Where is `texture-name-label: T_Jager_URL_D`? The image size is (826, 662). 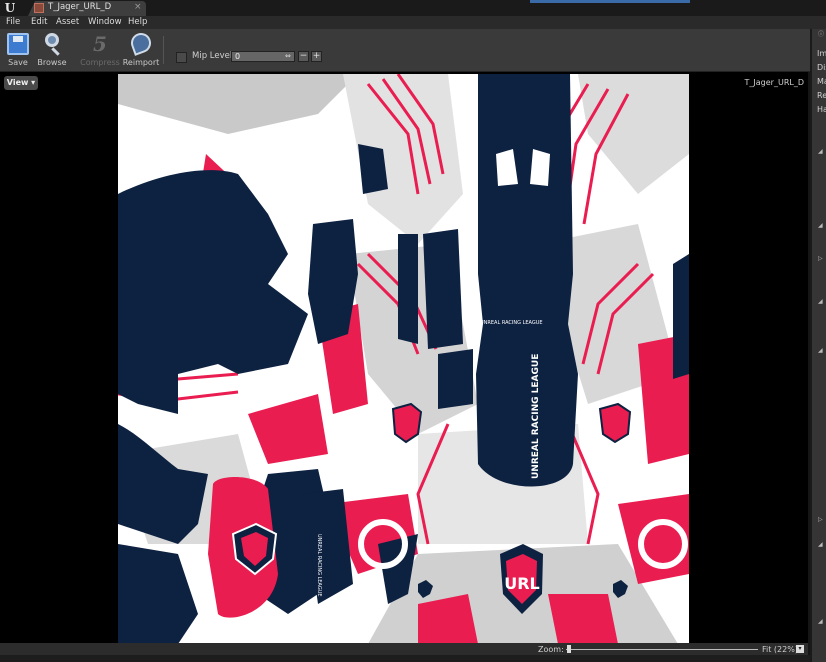 texture-name-label: T_Jager_URL_D is located at coordinates (774, 82).